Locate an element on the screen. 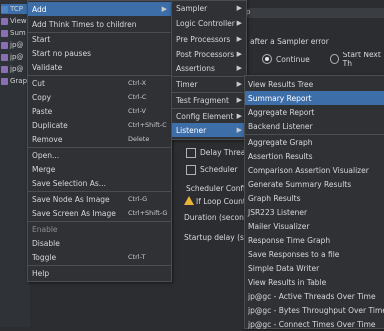 The image size is (384, 331). menu-item-label: Remove is located at coordinates (47, 139).